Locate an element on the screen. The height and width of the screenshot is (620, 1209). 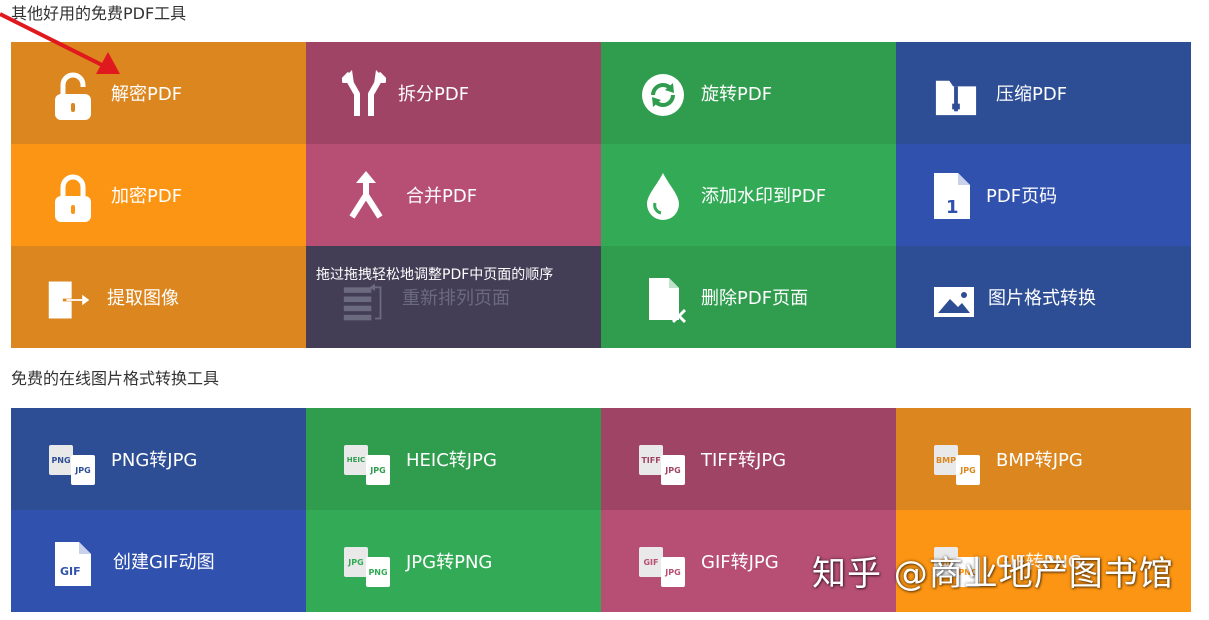
file-convert-icon: TIFF JPG is located at coordinates (662, 466).